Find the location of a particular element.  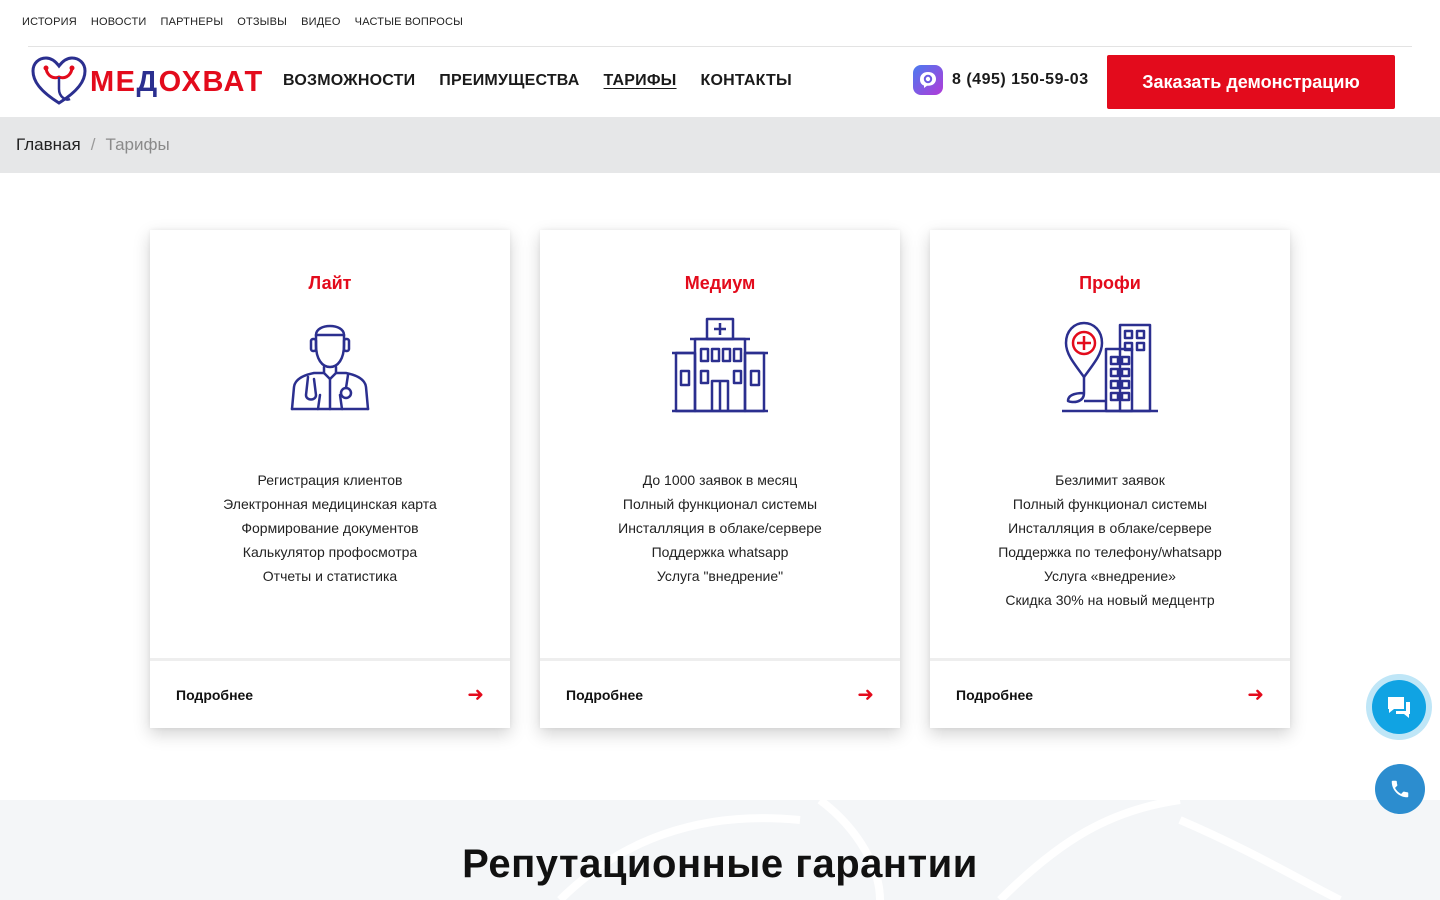

doctor-icon is located at coordinates (330, 367).